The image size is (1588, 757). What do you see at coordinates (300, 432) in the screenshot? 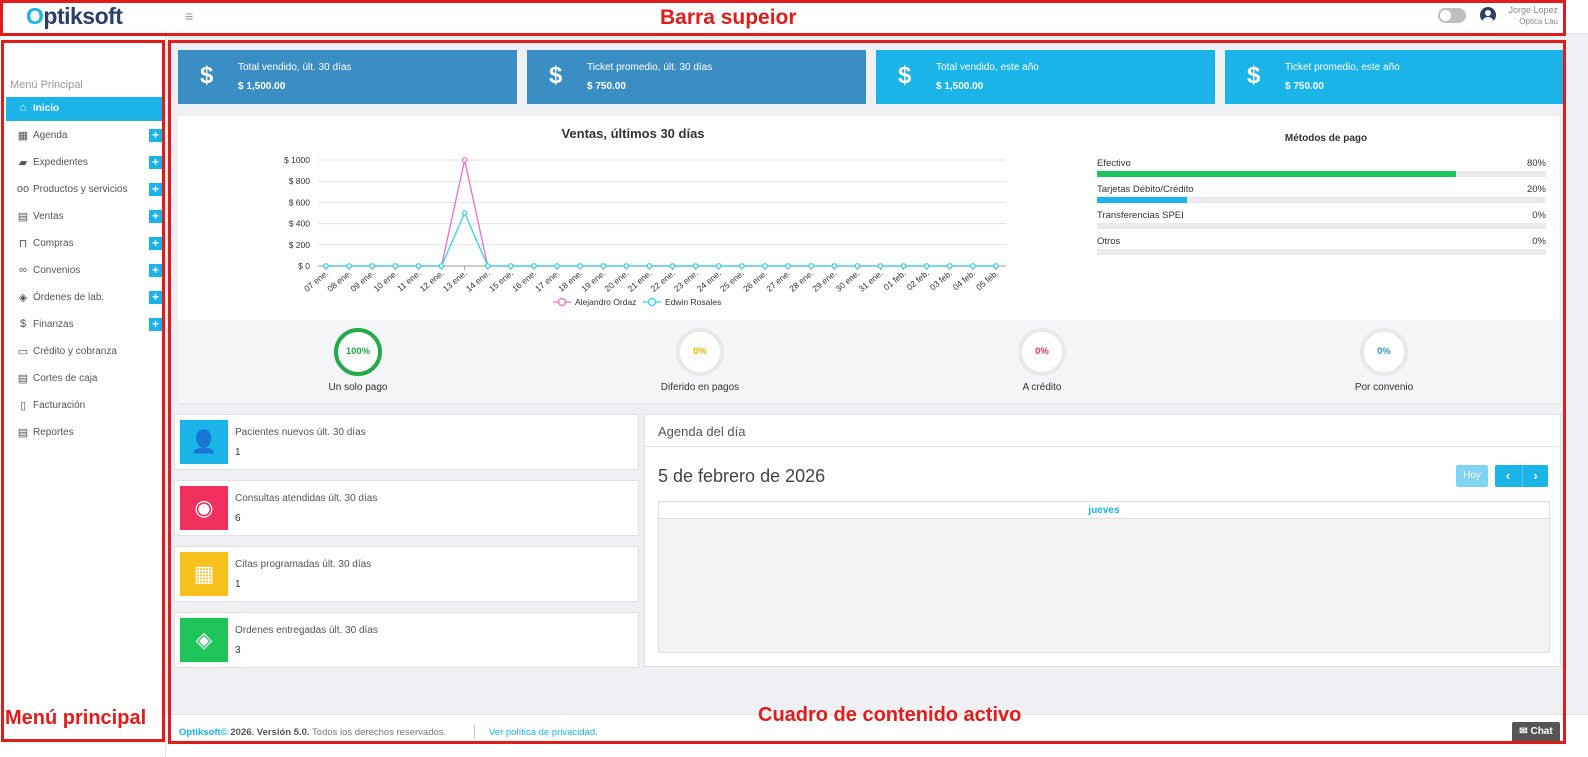
I see `kpi-label: Pacientes nuevos últ. 30 días` at bounding box center [300, 432].